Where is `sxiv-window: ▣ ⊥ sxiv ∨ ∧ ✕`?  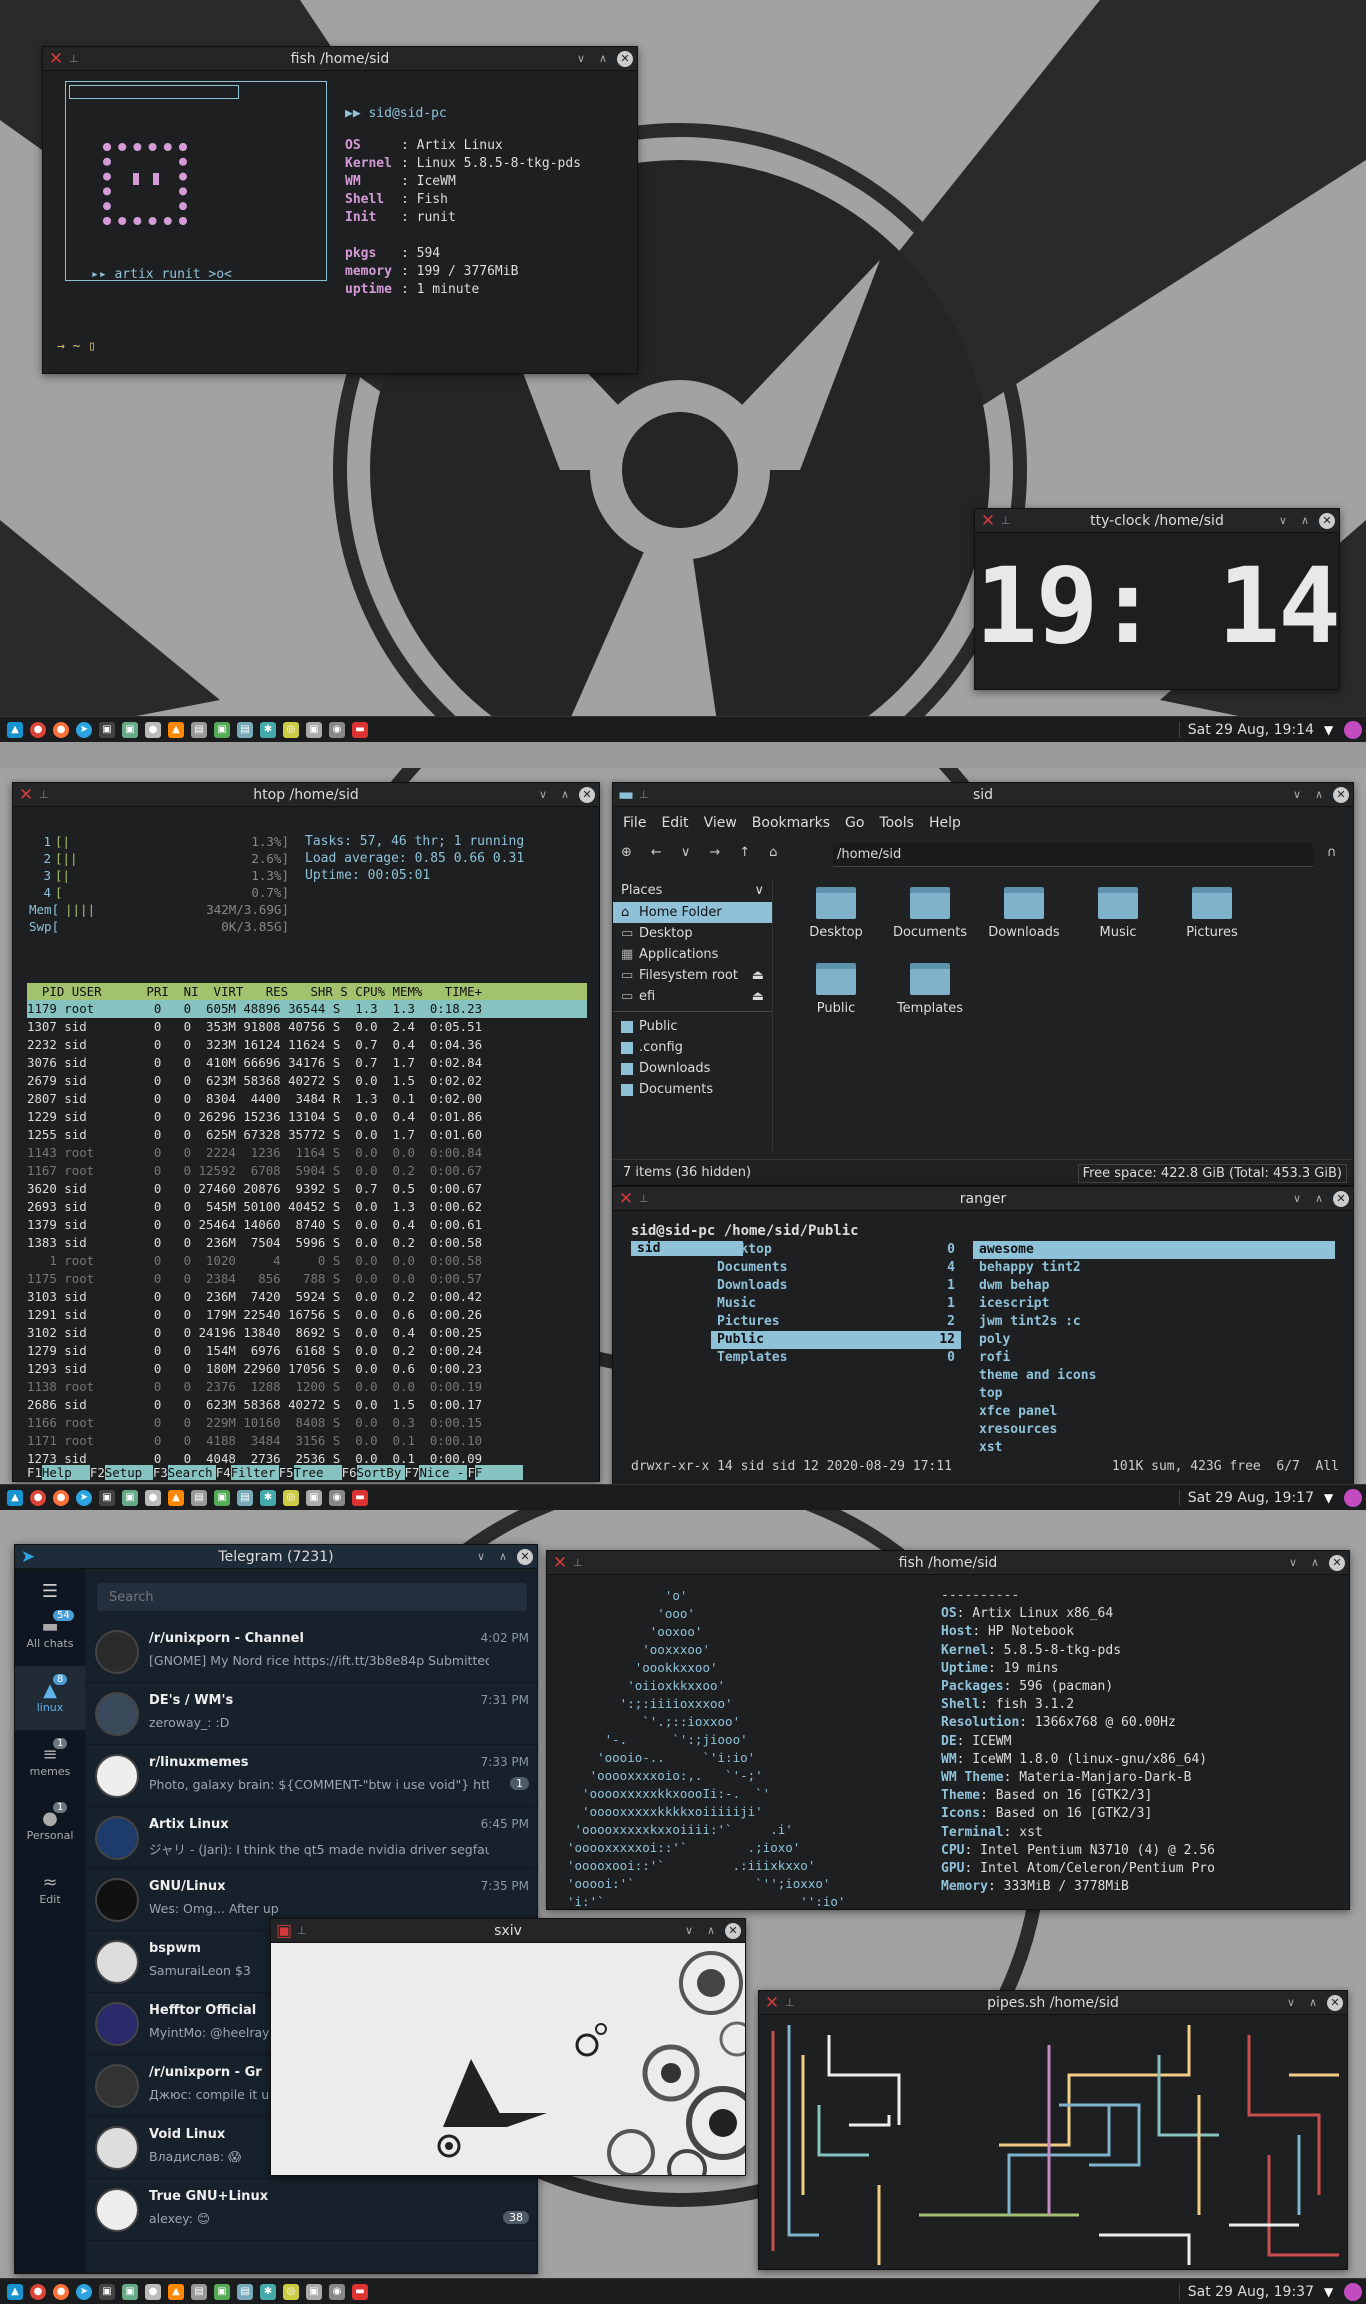
sxiv-window: ▣ ⊥ sxiv ∨ ∧ ✕ is located at coordinates (508, 2047).